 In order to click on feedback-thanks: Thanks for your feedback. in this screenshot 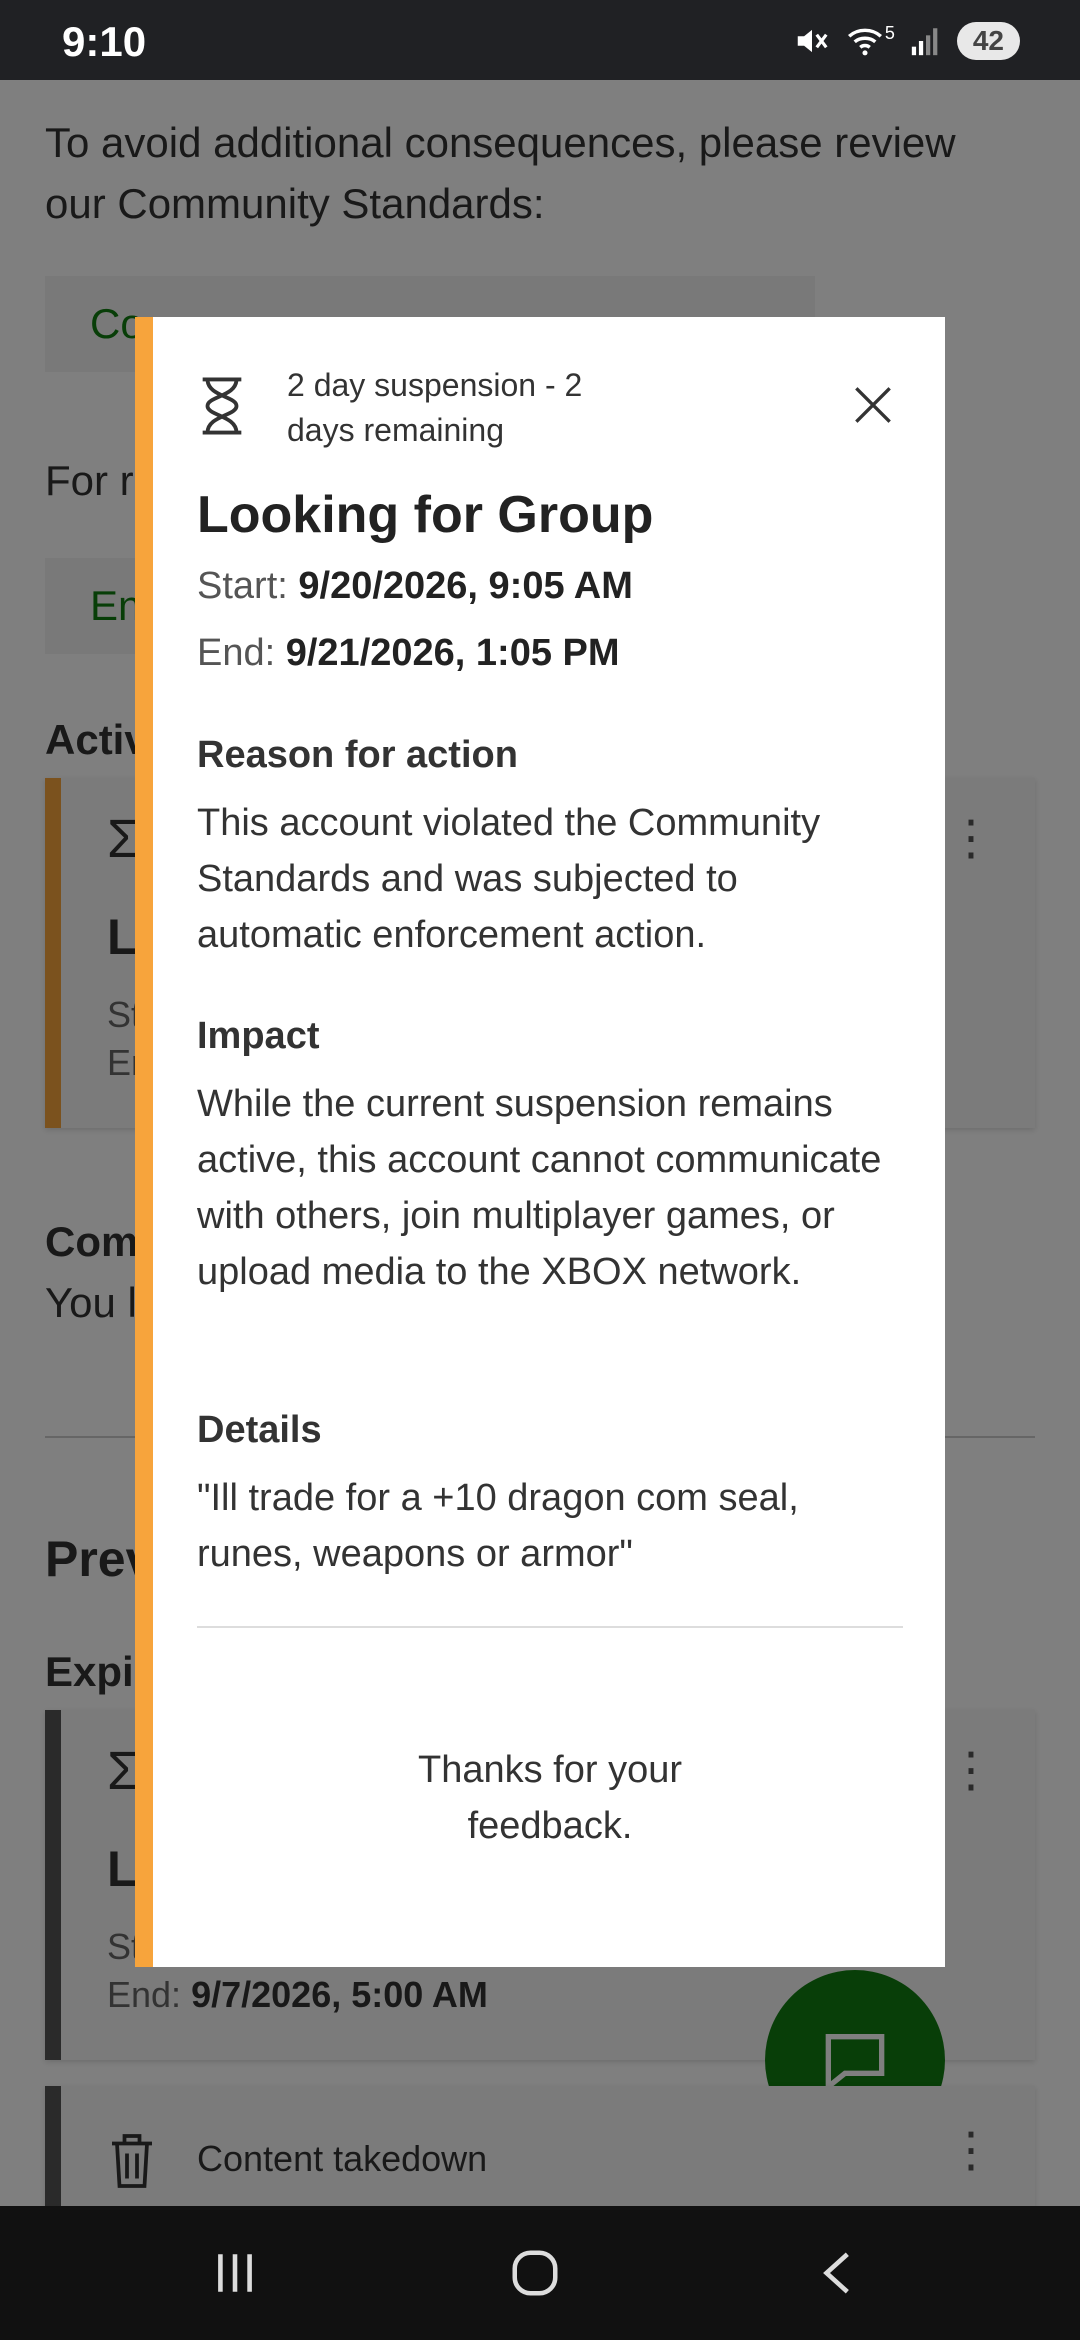, I will do `click(550, 1798)`.